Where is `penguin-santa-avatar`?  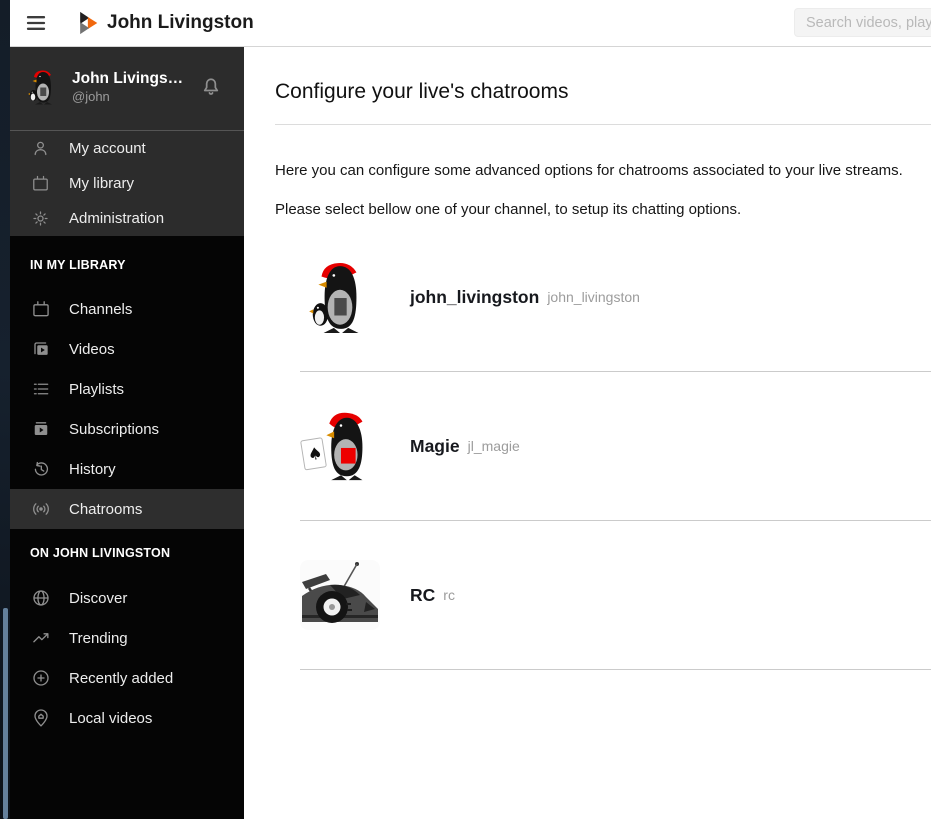 penguin-santa-avatar is located at coordinates (334, 297).